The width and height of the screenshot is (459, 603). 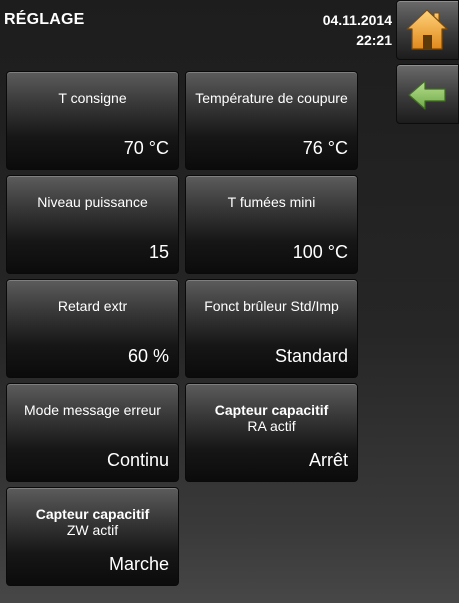 I want to click on tile-label: Capteur capacitif ZW actif, so click(x=92, y=522).